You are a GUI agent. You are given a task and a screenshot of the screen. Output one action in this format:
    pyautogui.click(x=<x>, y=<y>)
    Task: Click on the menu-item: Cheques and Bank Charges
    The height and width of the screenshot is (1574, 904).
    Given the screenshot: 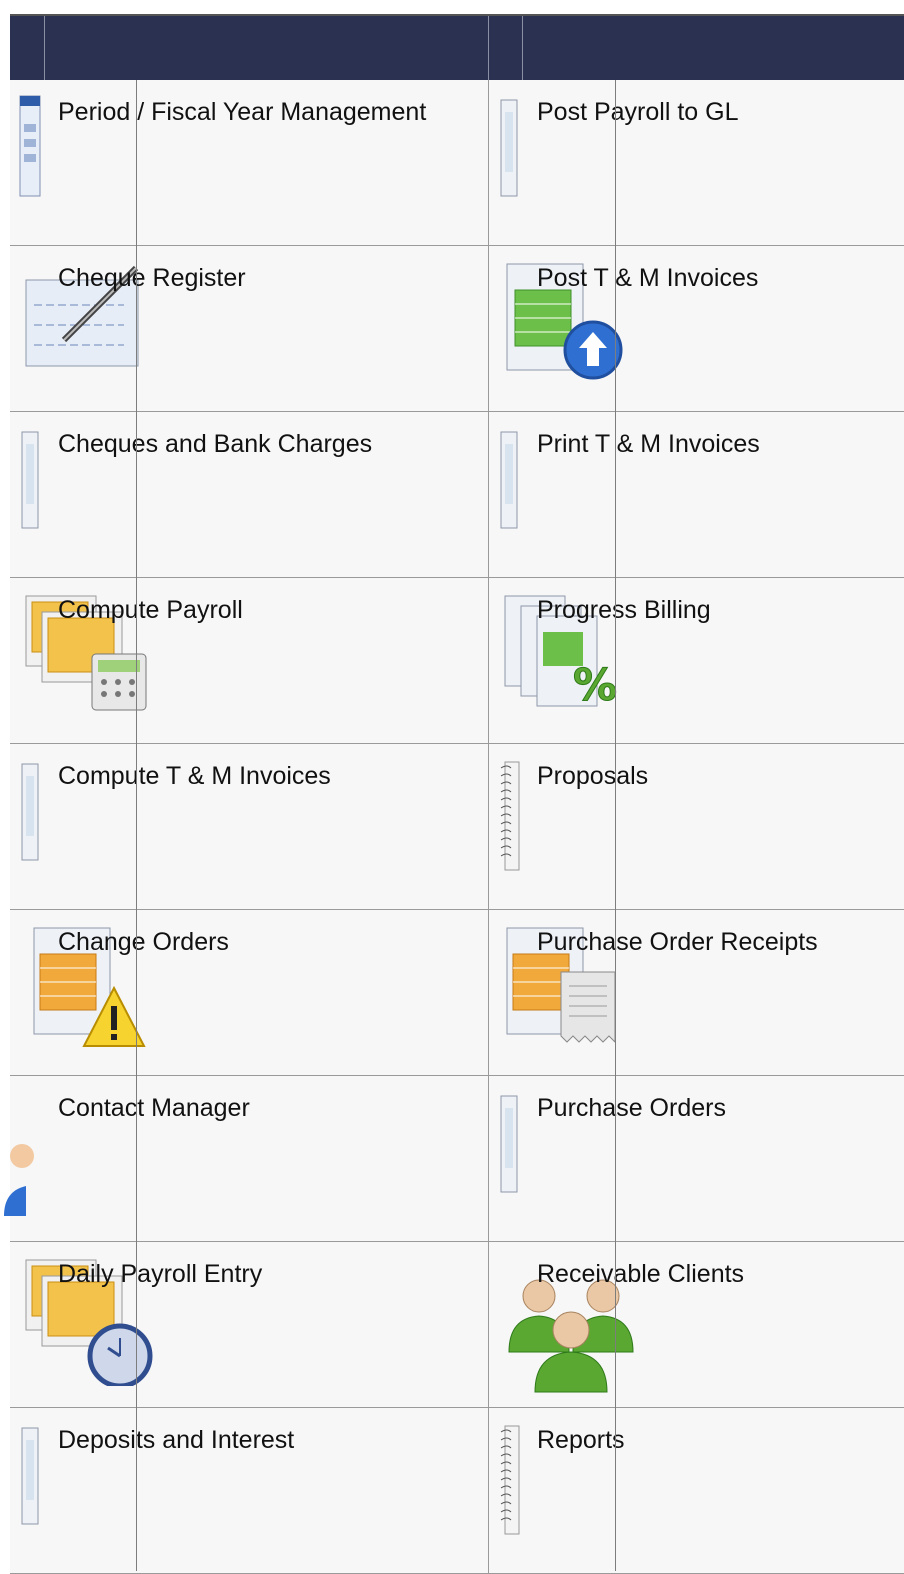 What is the action you would take?
    pyautogui.click(x=249, y=494)
    